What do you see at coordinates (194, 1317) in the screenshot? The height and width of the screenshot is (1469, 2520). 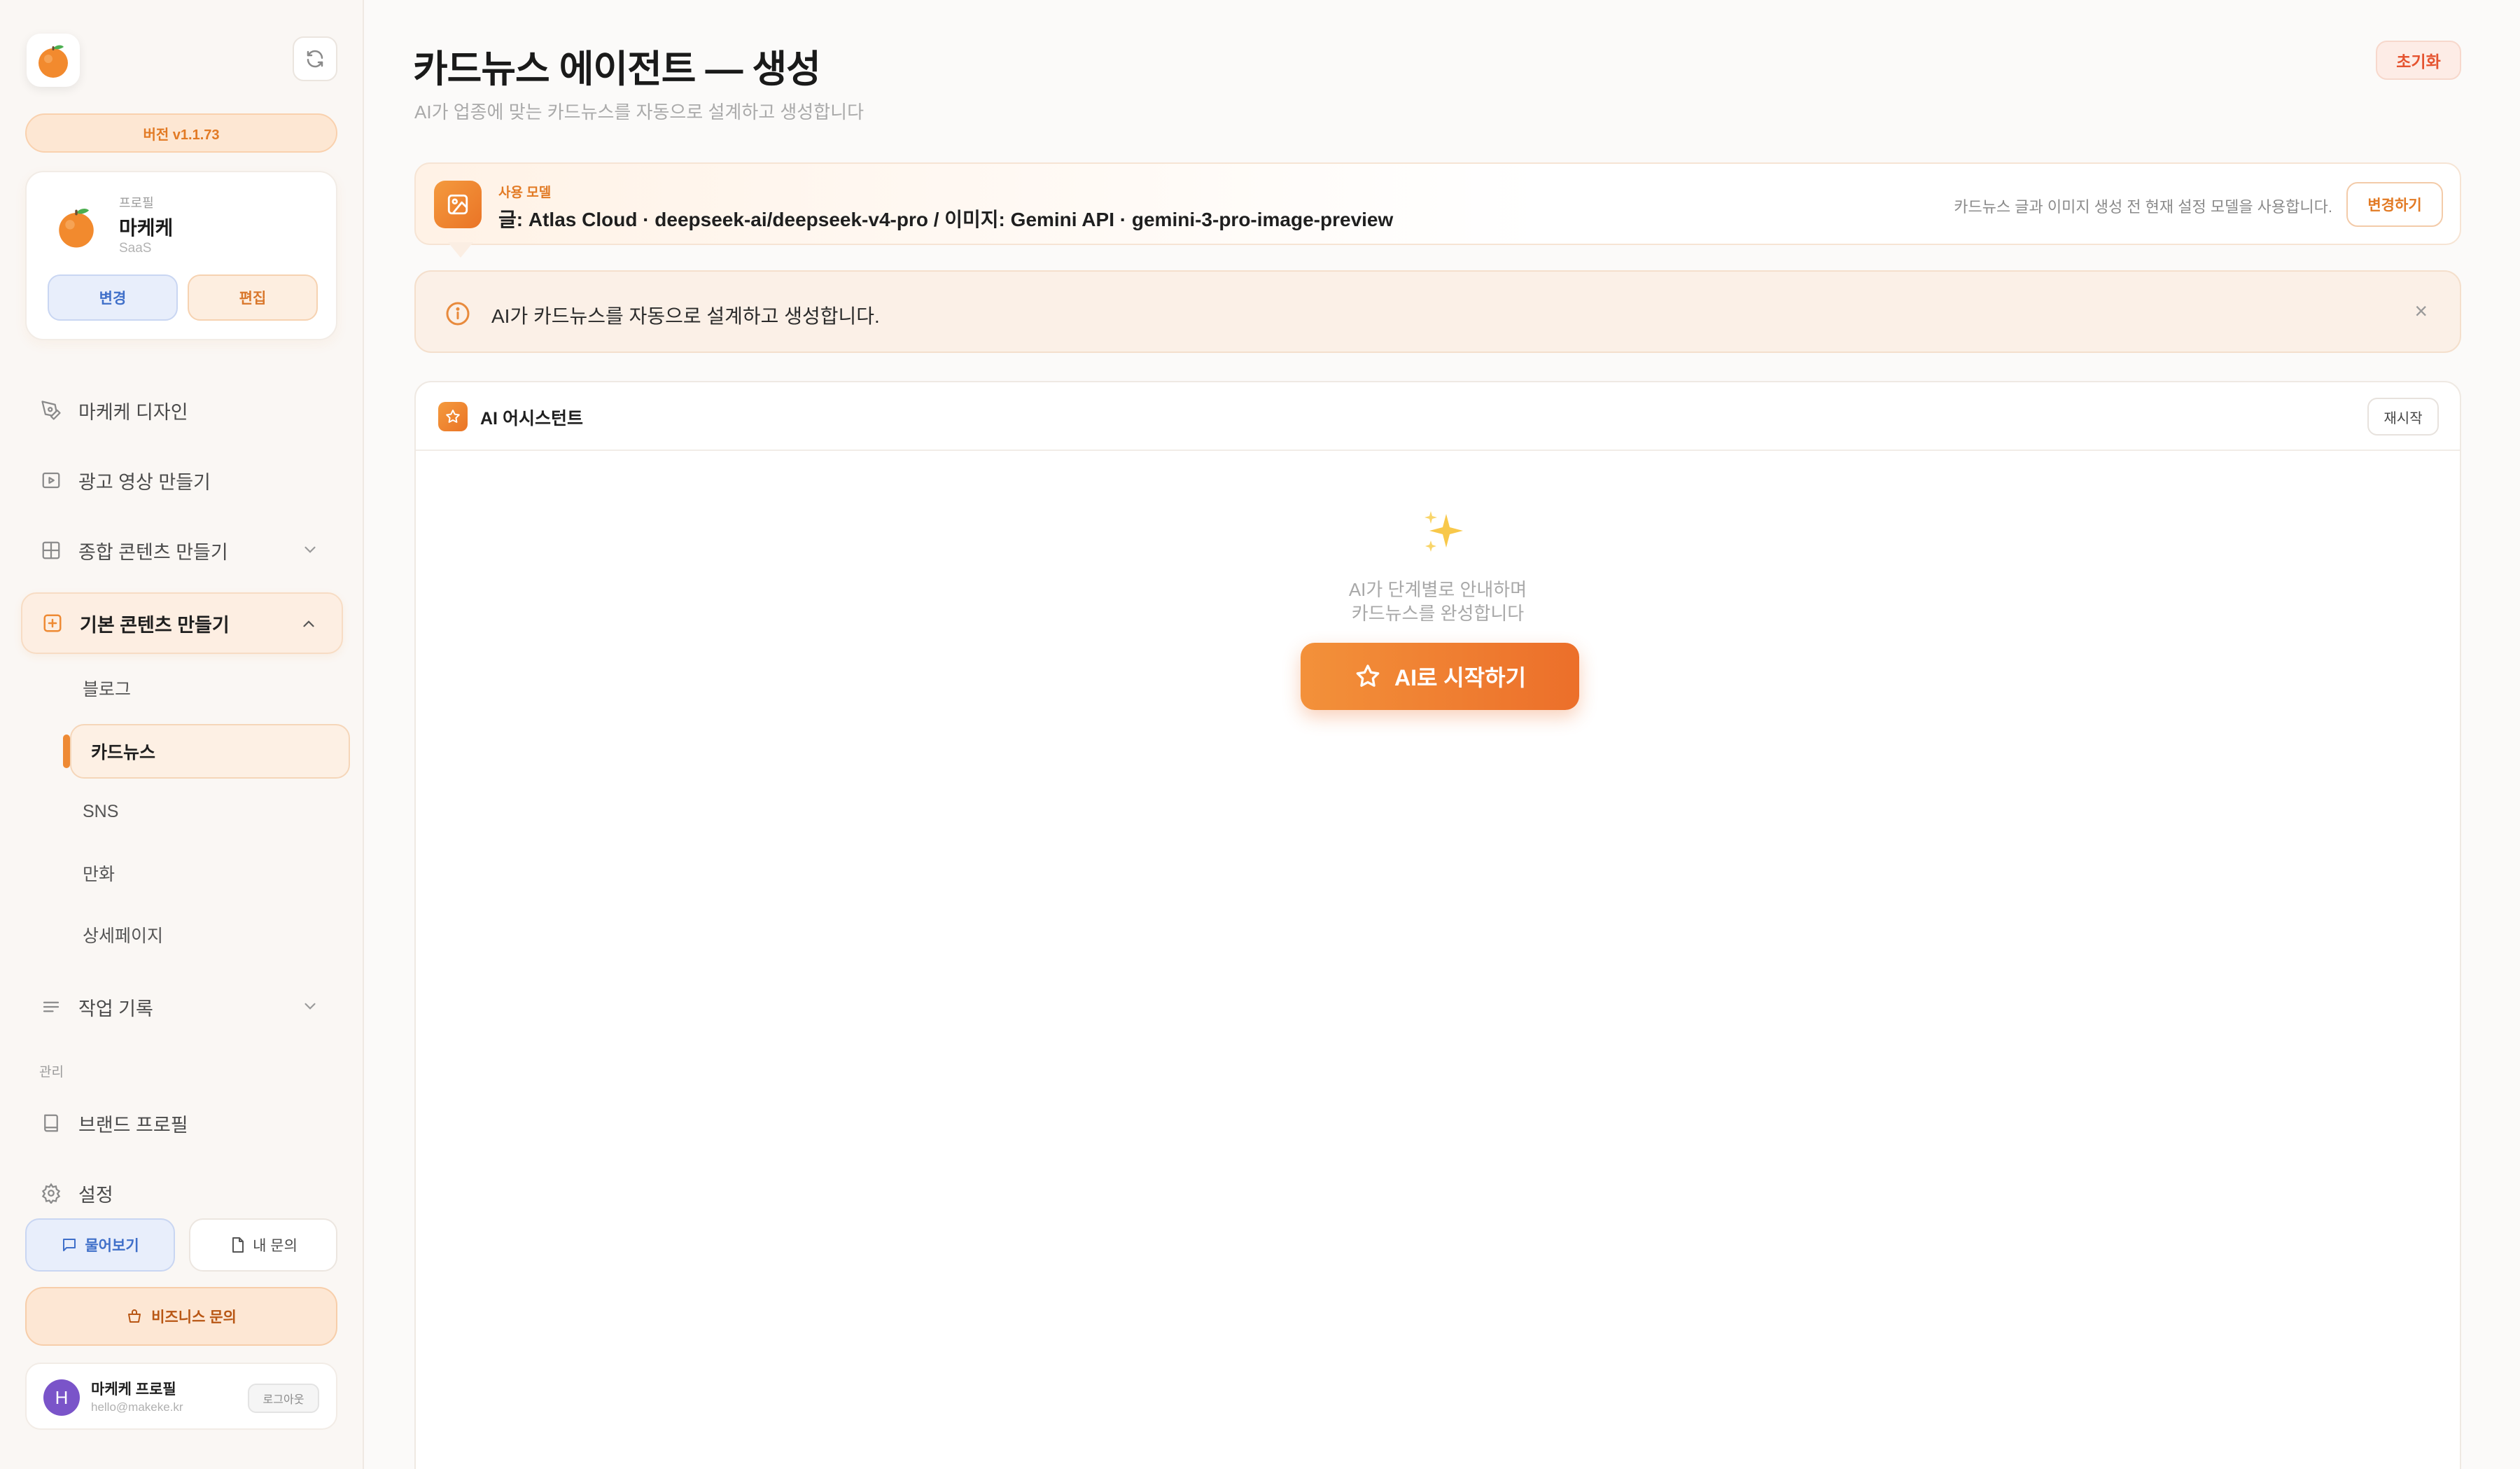 I see `business-inquiry-label: 비즈니스 문의` at bounding box center [194, 1317].